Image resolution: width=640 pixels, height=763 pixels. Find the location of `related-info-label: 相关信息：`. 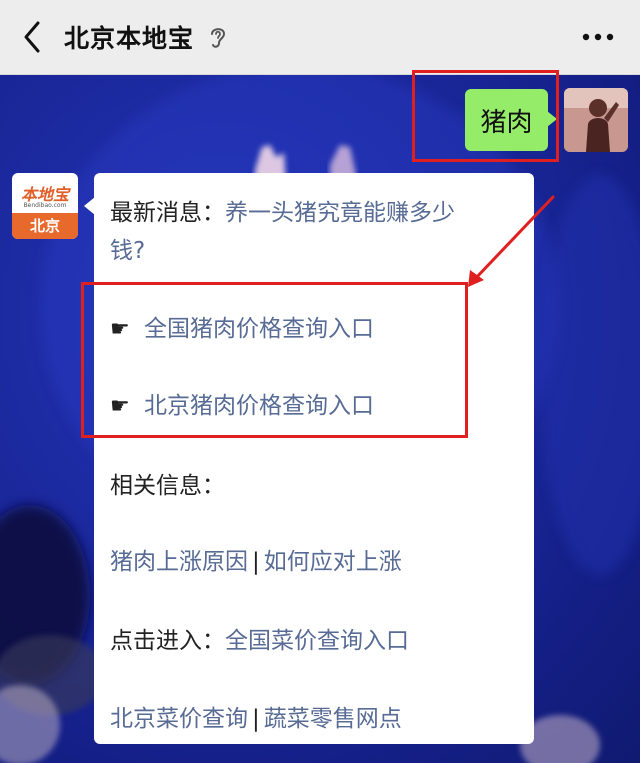

related-info-label: 相关信息： is located at coordinates (167, 486).